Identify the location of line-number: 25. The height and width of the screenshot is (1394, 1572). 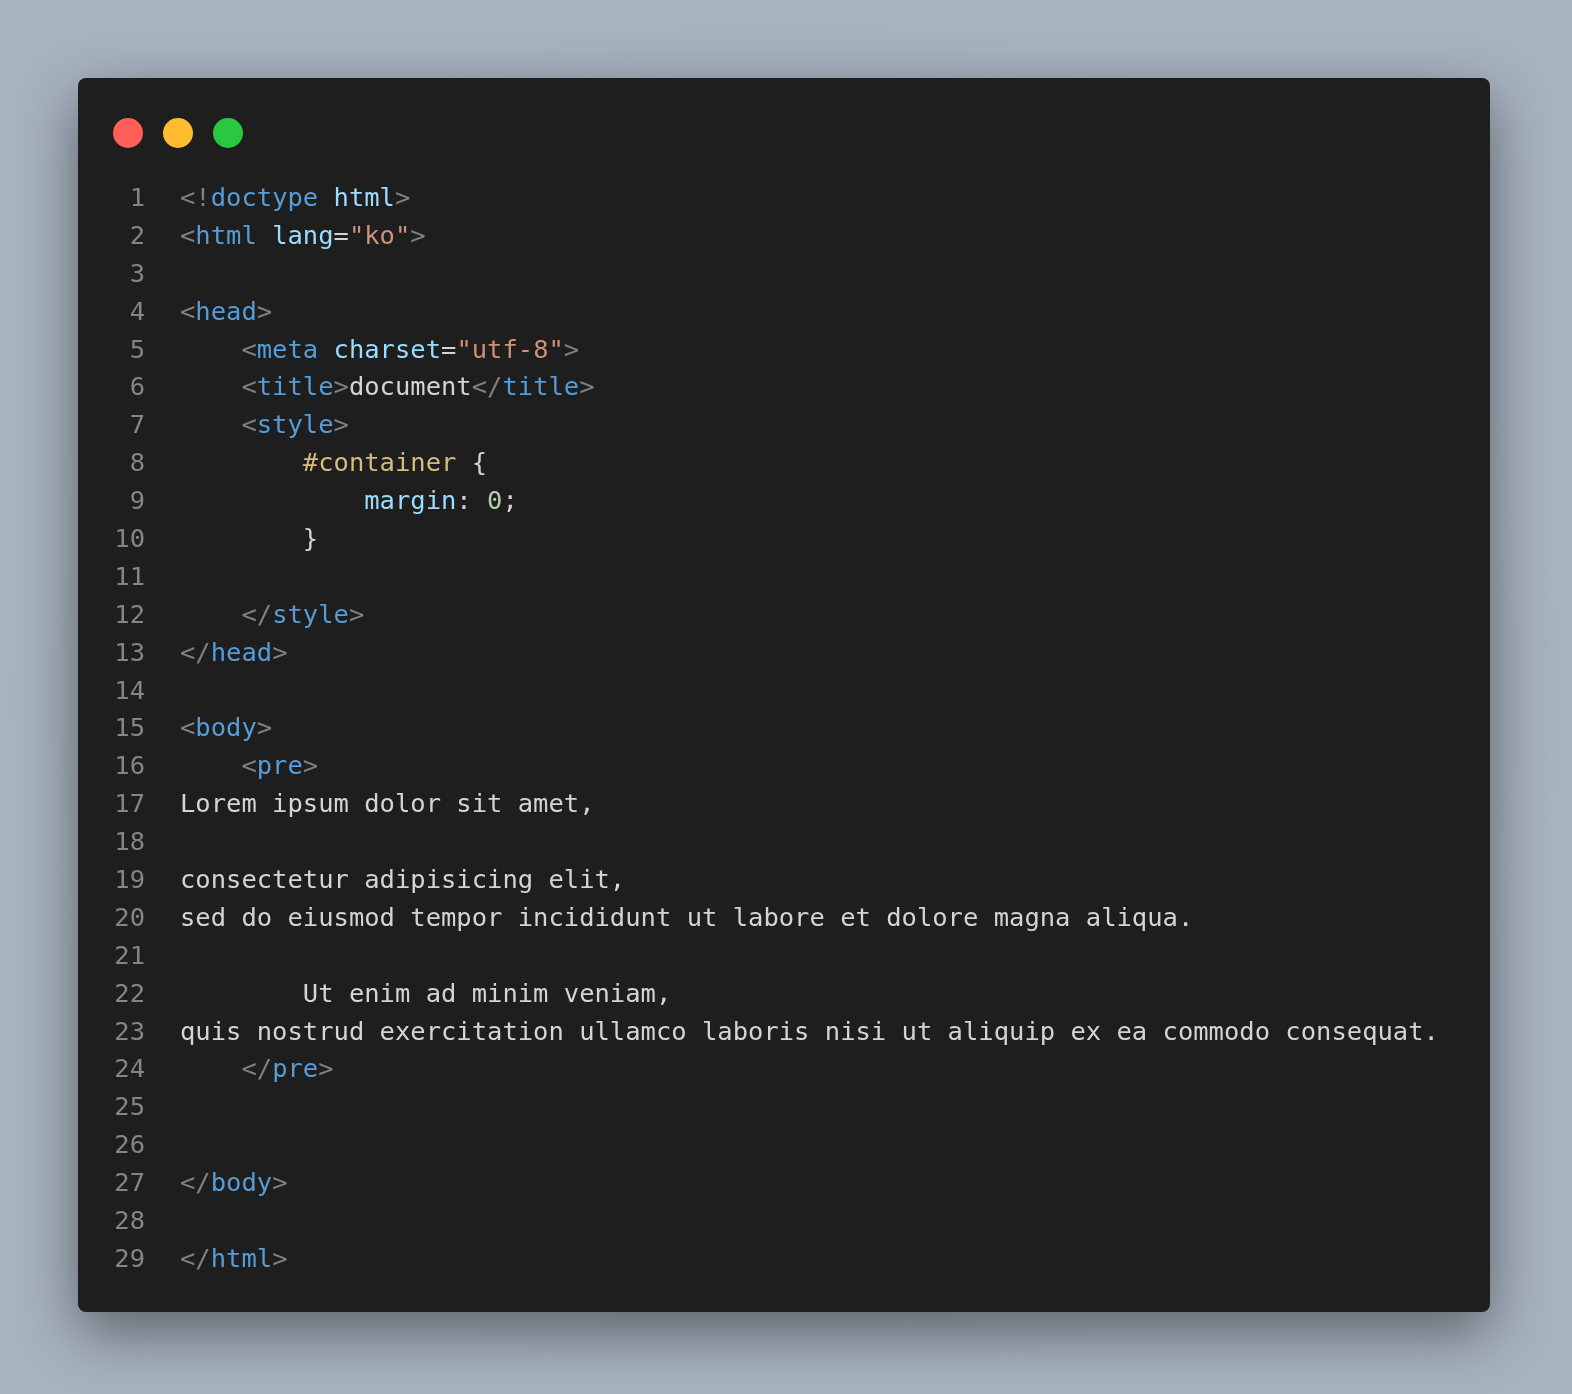
(129, 1106).